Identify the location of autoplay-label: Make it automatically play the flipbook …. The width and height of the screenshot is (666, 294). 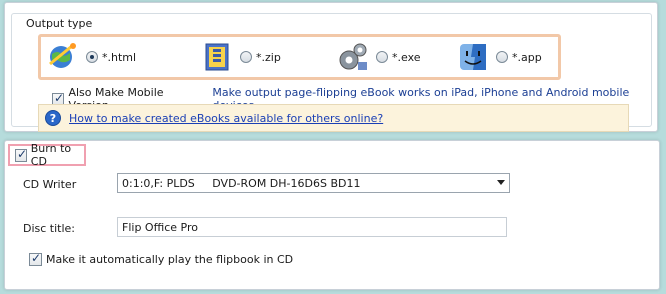
(170, 259).